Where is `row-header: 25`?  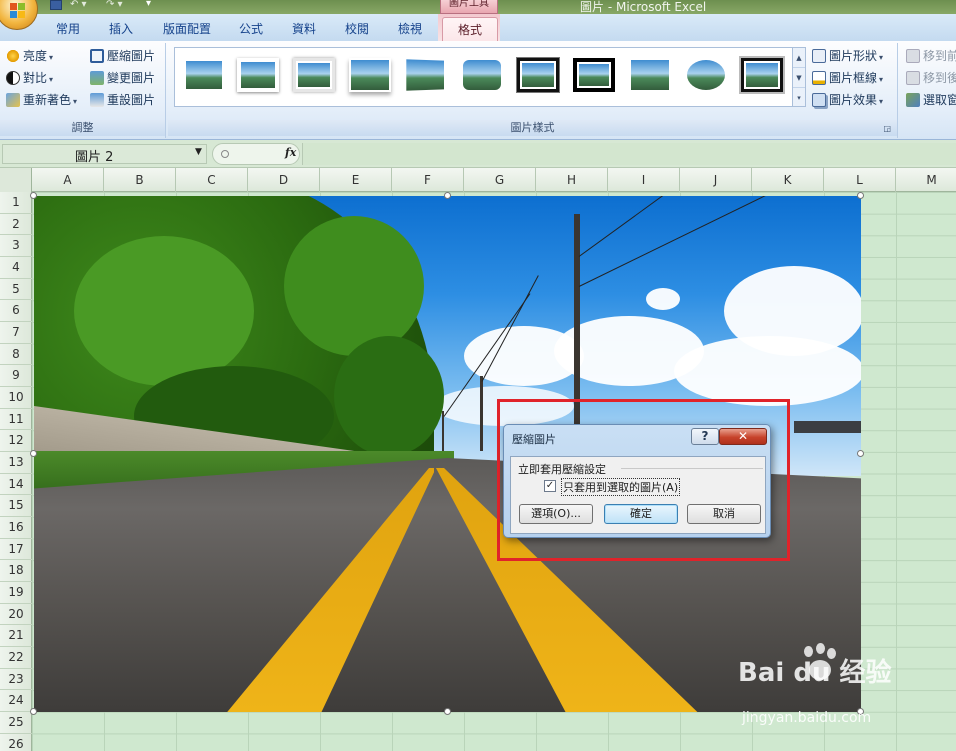 row-header: 25 is located at coordinates (16, 723).